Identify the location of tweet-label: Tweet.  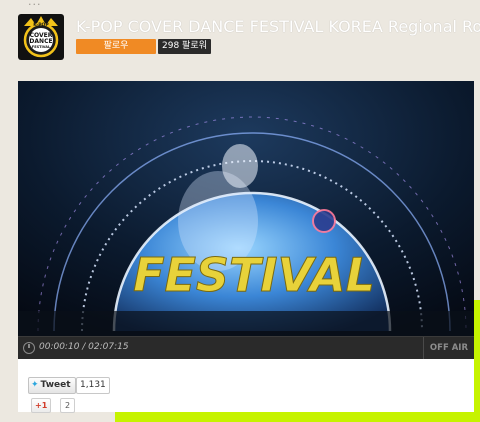
(55, 385).